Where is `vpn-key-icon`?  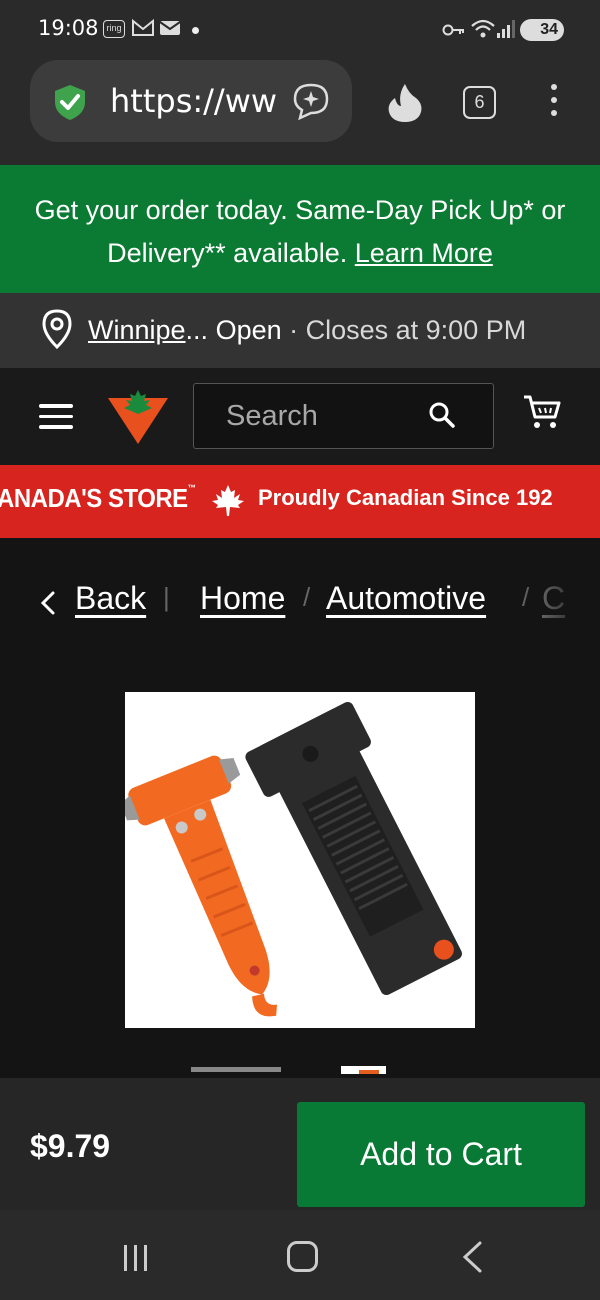 vpn-key-icon is located at coordinates (453, 30).